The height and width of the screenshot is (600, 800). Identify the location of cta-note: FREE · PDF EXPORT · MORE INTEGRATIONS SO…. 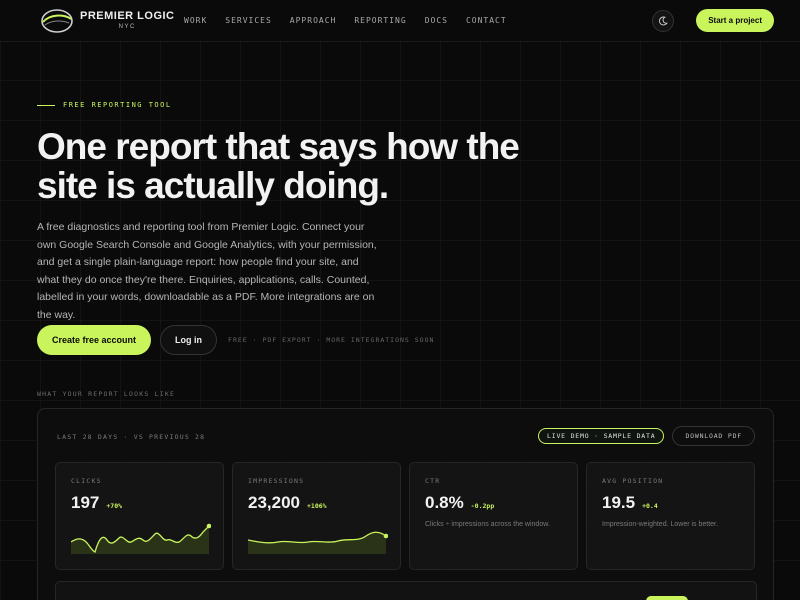
(331, 340).